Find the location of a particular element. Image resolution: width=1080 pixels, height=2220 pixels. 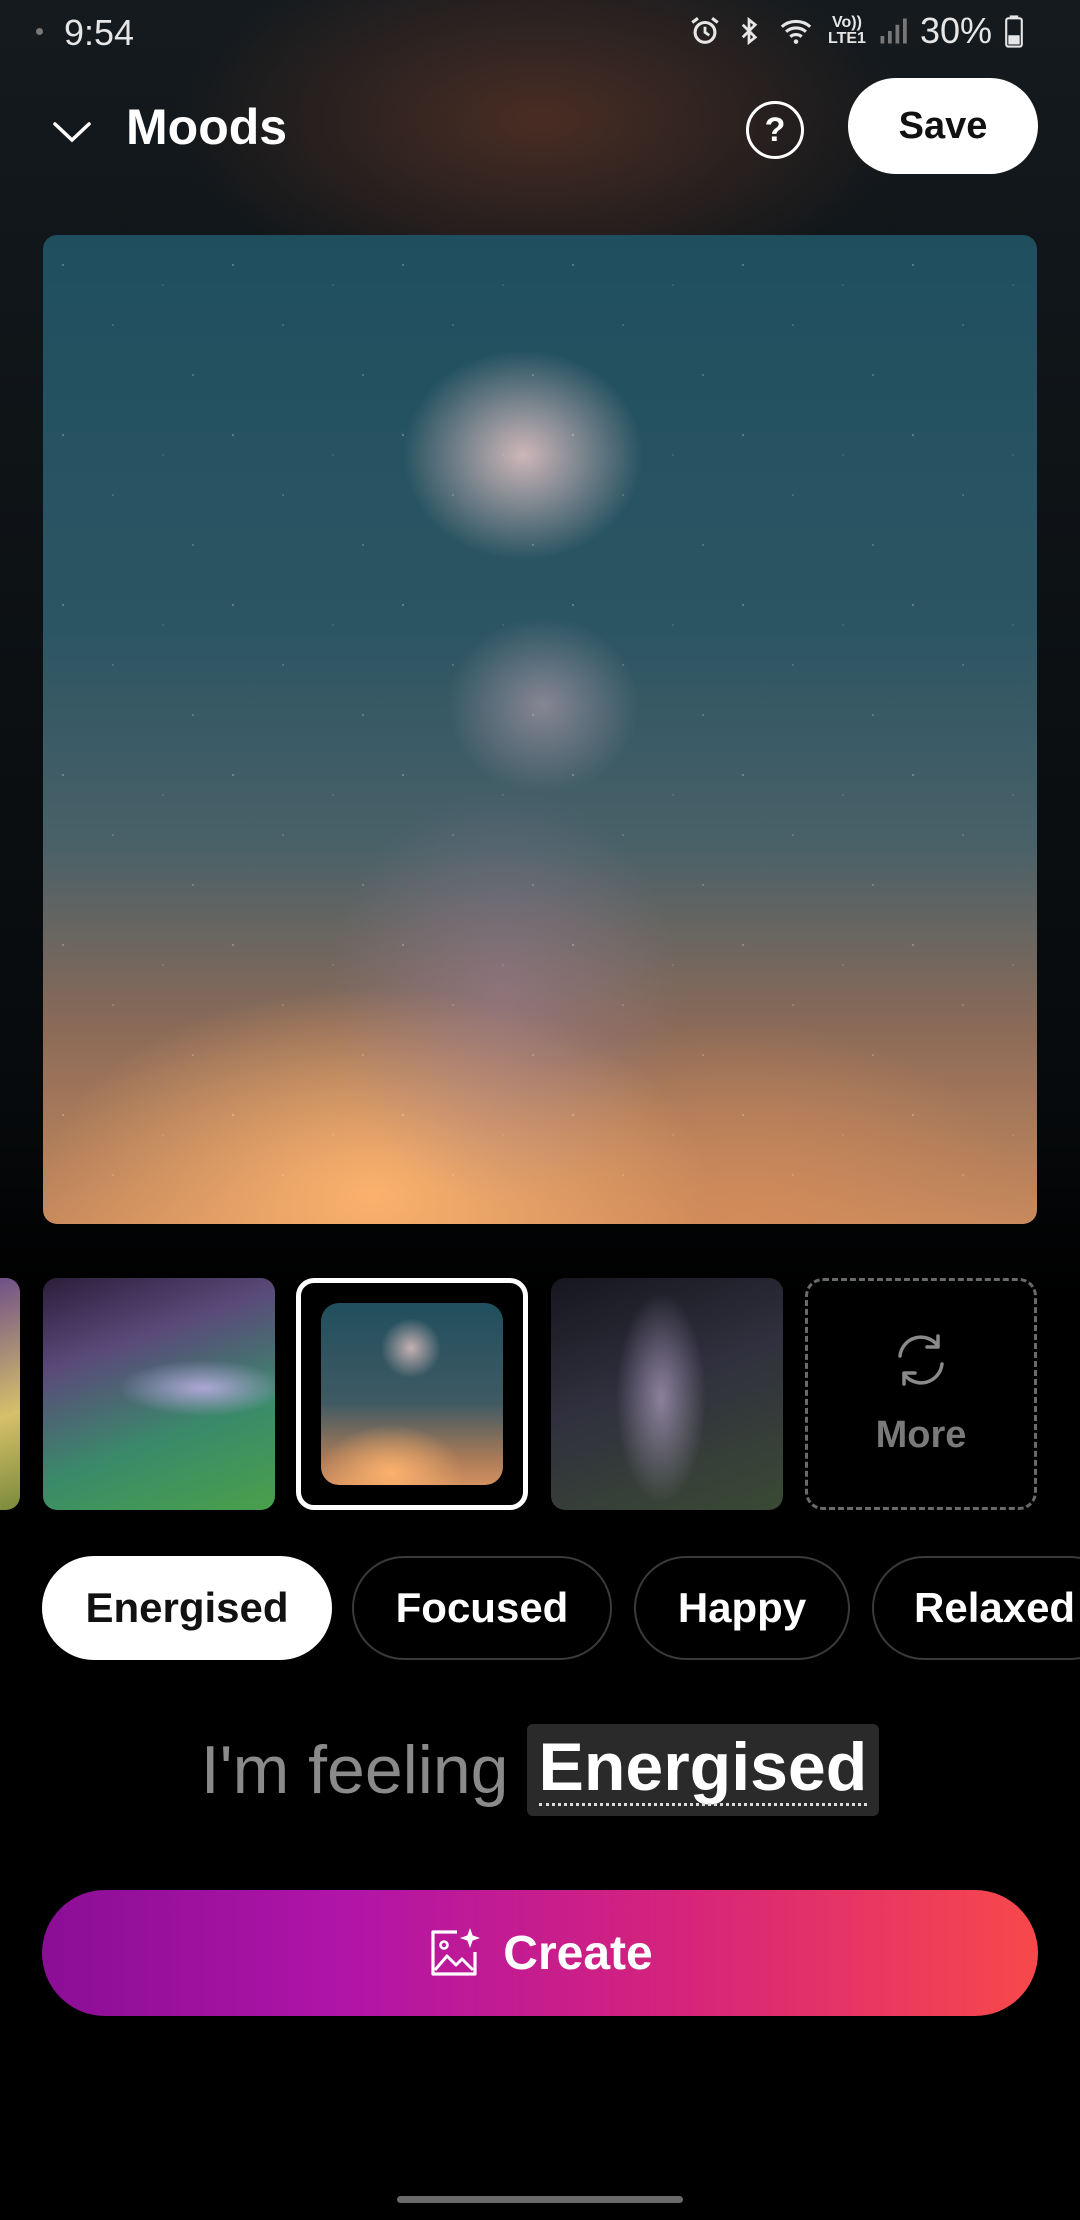

create-button: Create is located at coordinates (540, 1953).